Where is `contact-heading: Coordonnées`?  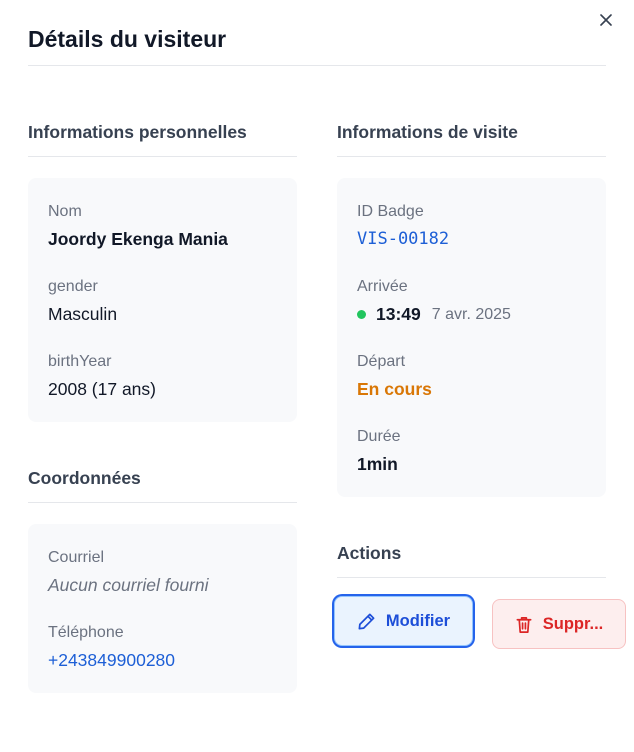 contact-heading: Coordonnées is located at coordinates (84, 478).